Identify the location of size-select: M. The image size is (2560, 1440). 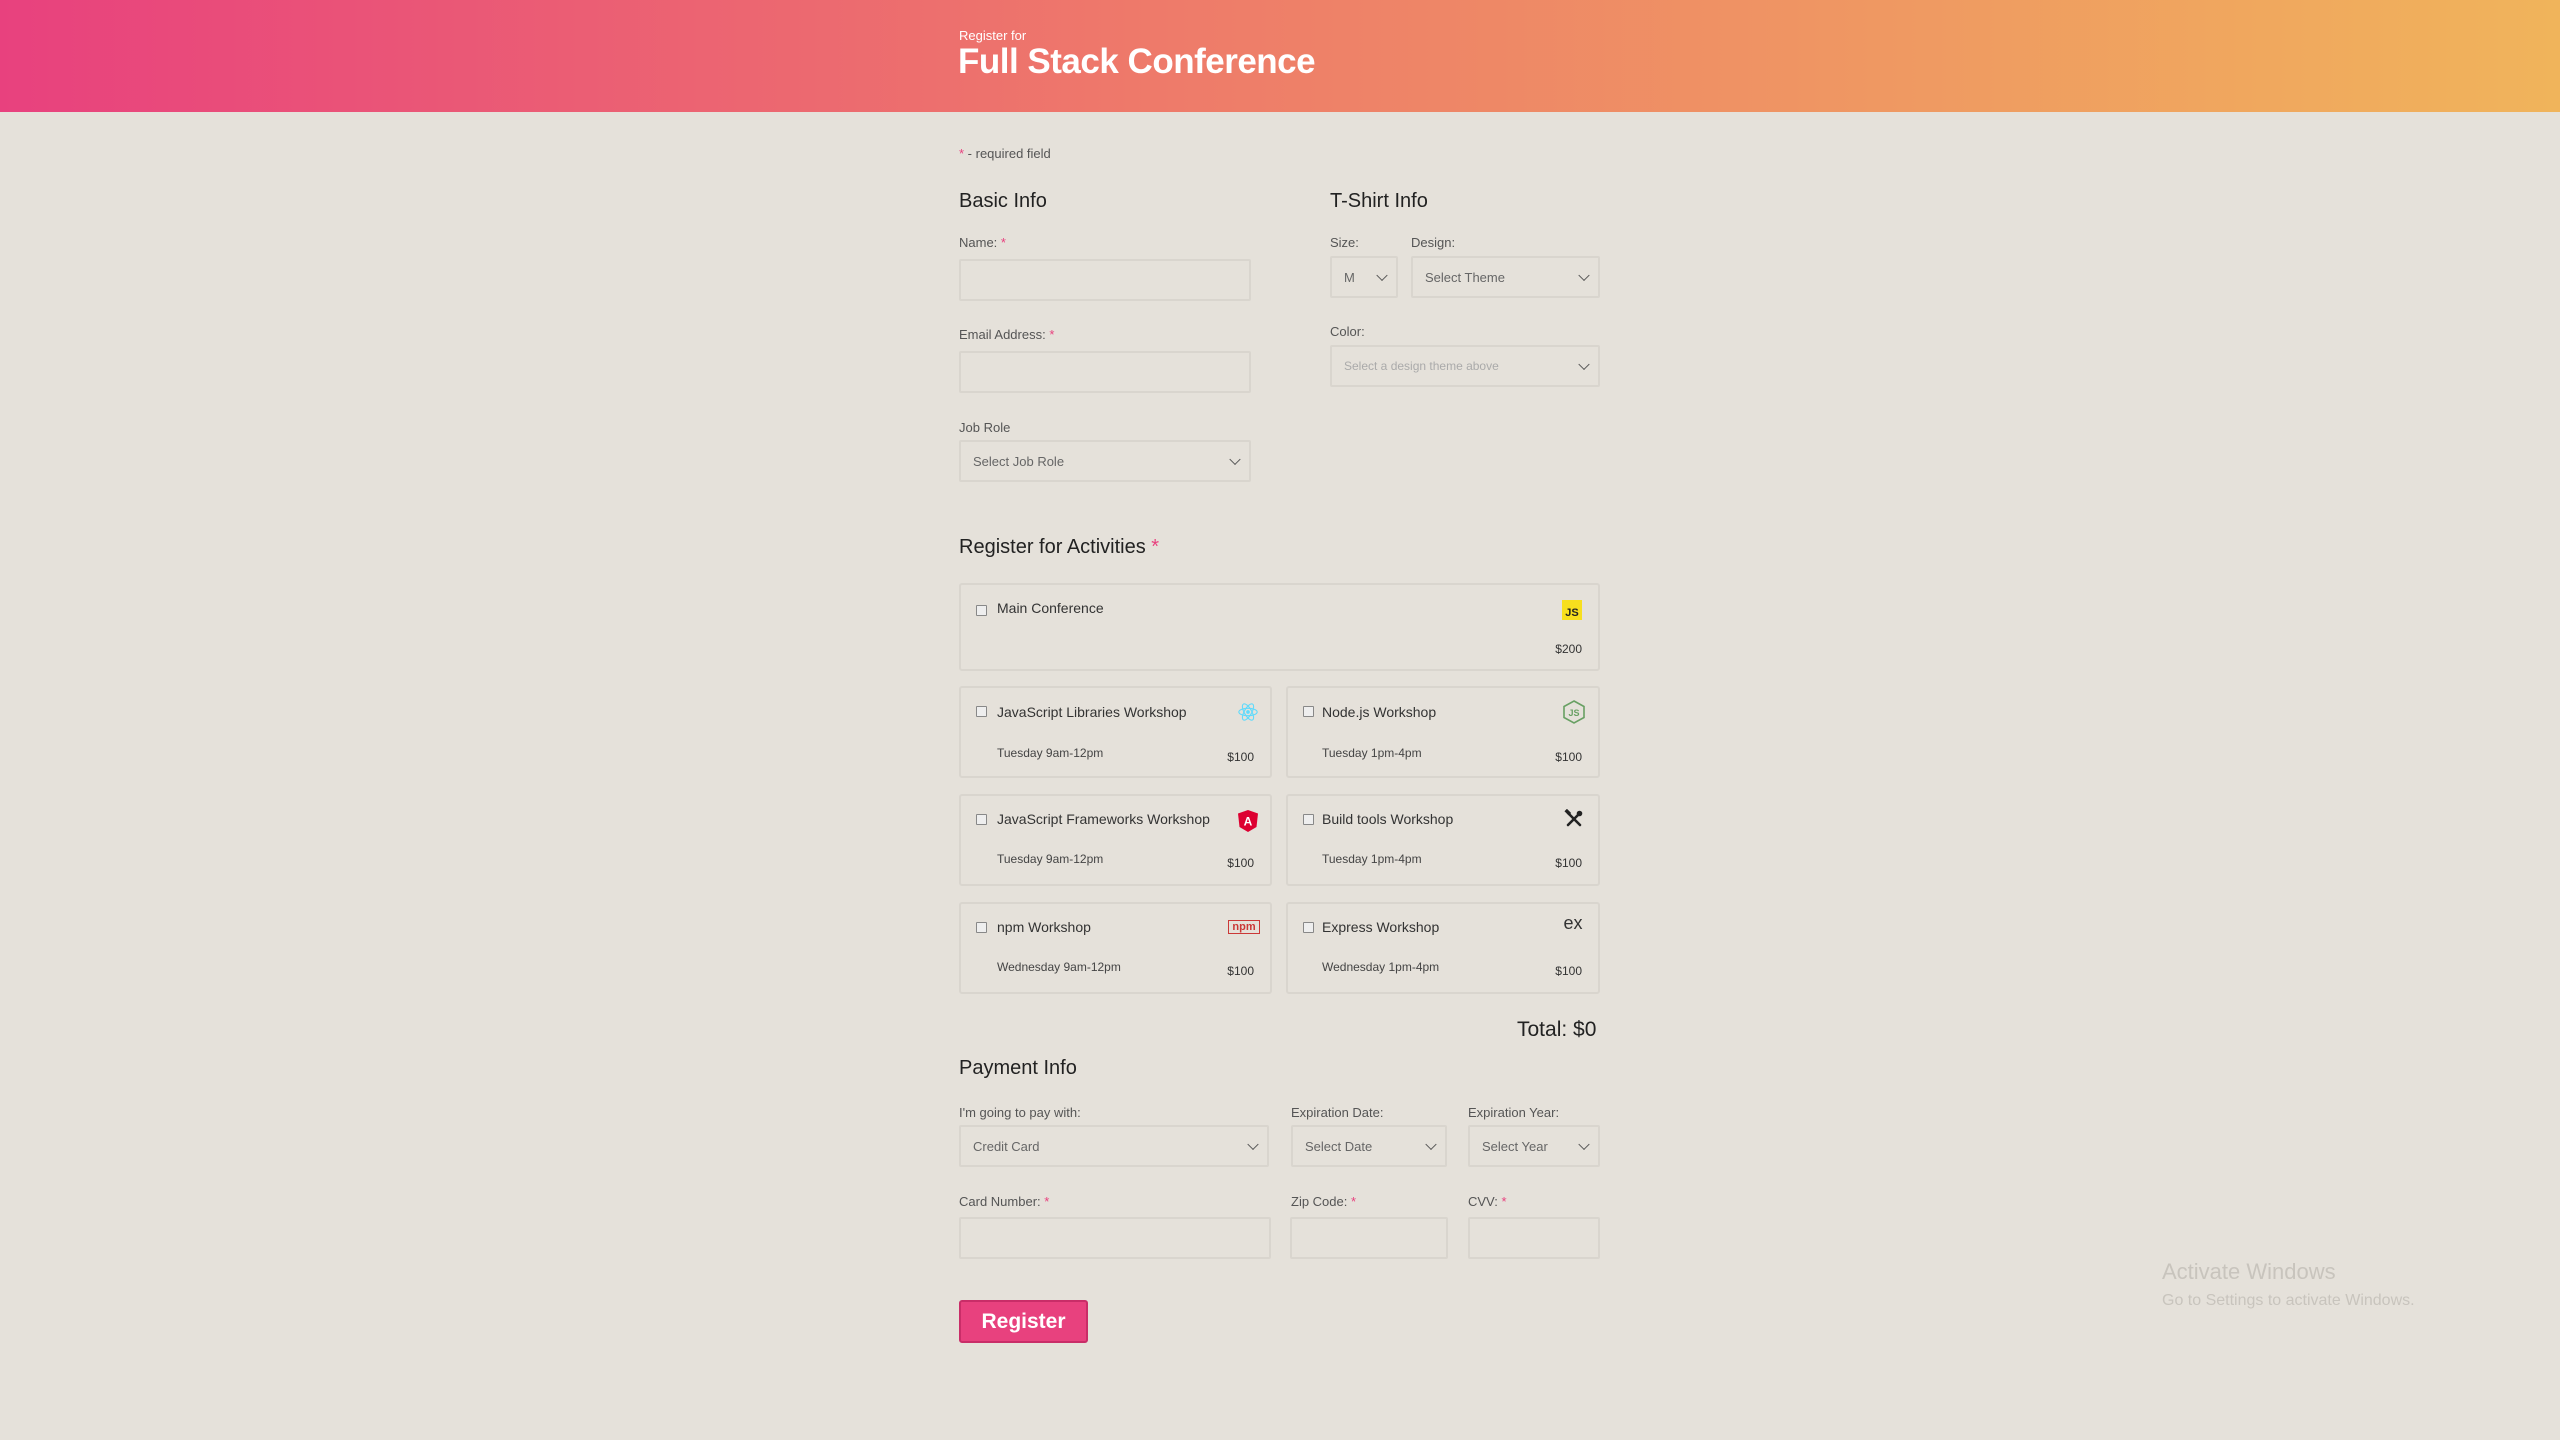
(1364, 277).